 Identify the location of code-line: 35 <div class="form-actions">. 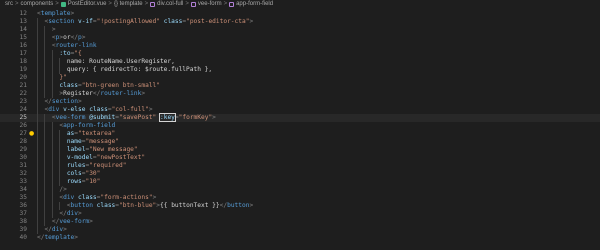
(300, 198).